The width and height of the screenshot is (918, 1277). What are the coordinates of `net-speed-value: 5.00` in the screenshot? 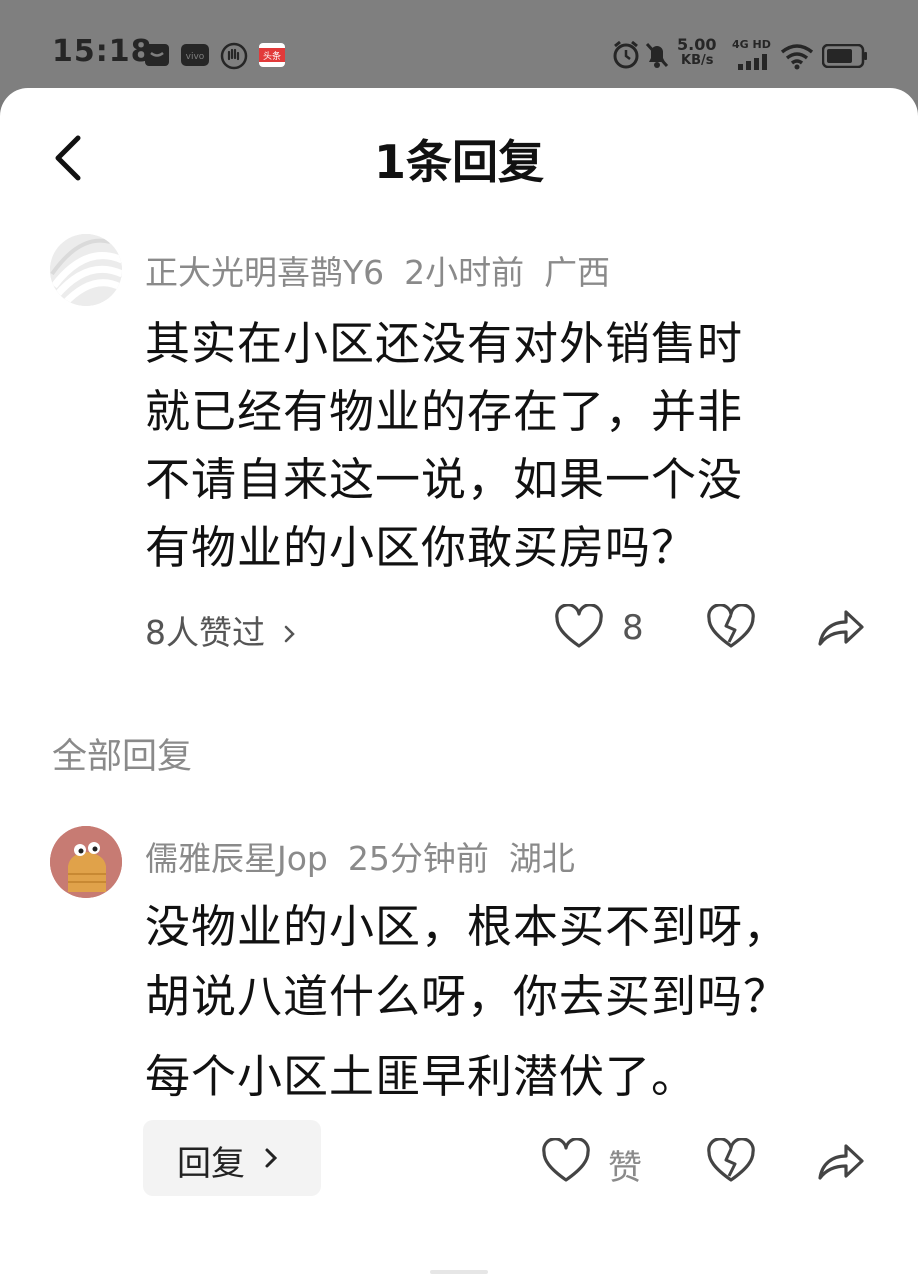 It's located at (697, 44).